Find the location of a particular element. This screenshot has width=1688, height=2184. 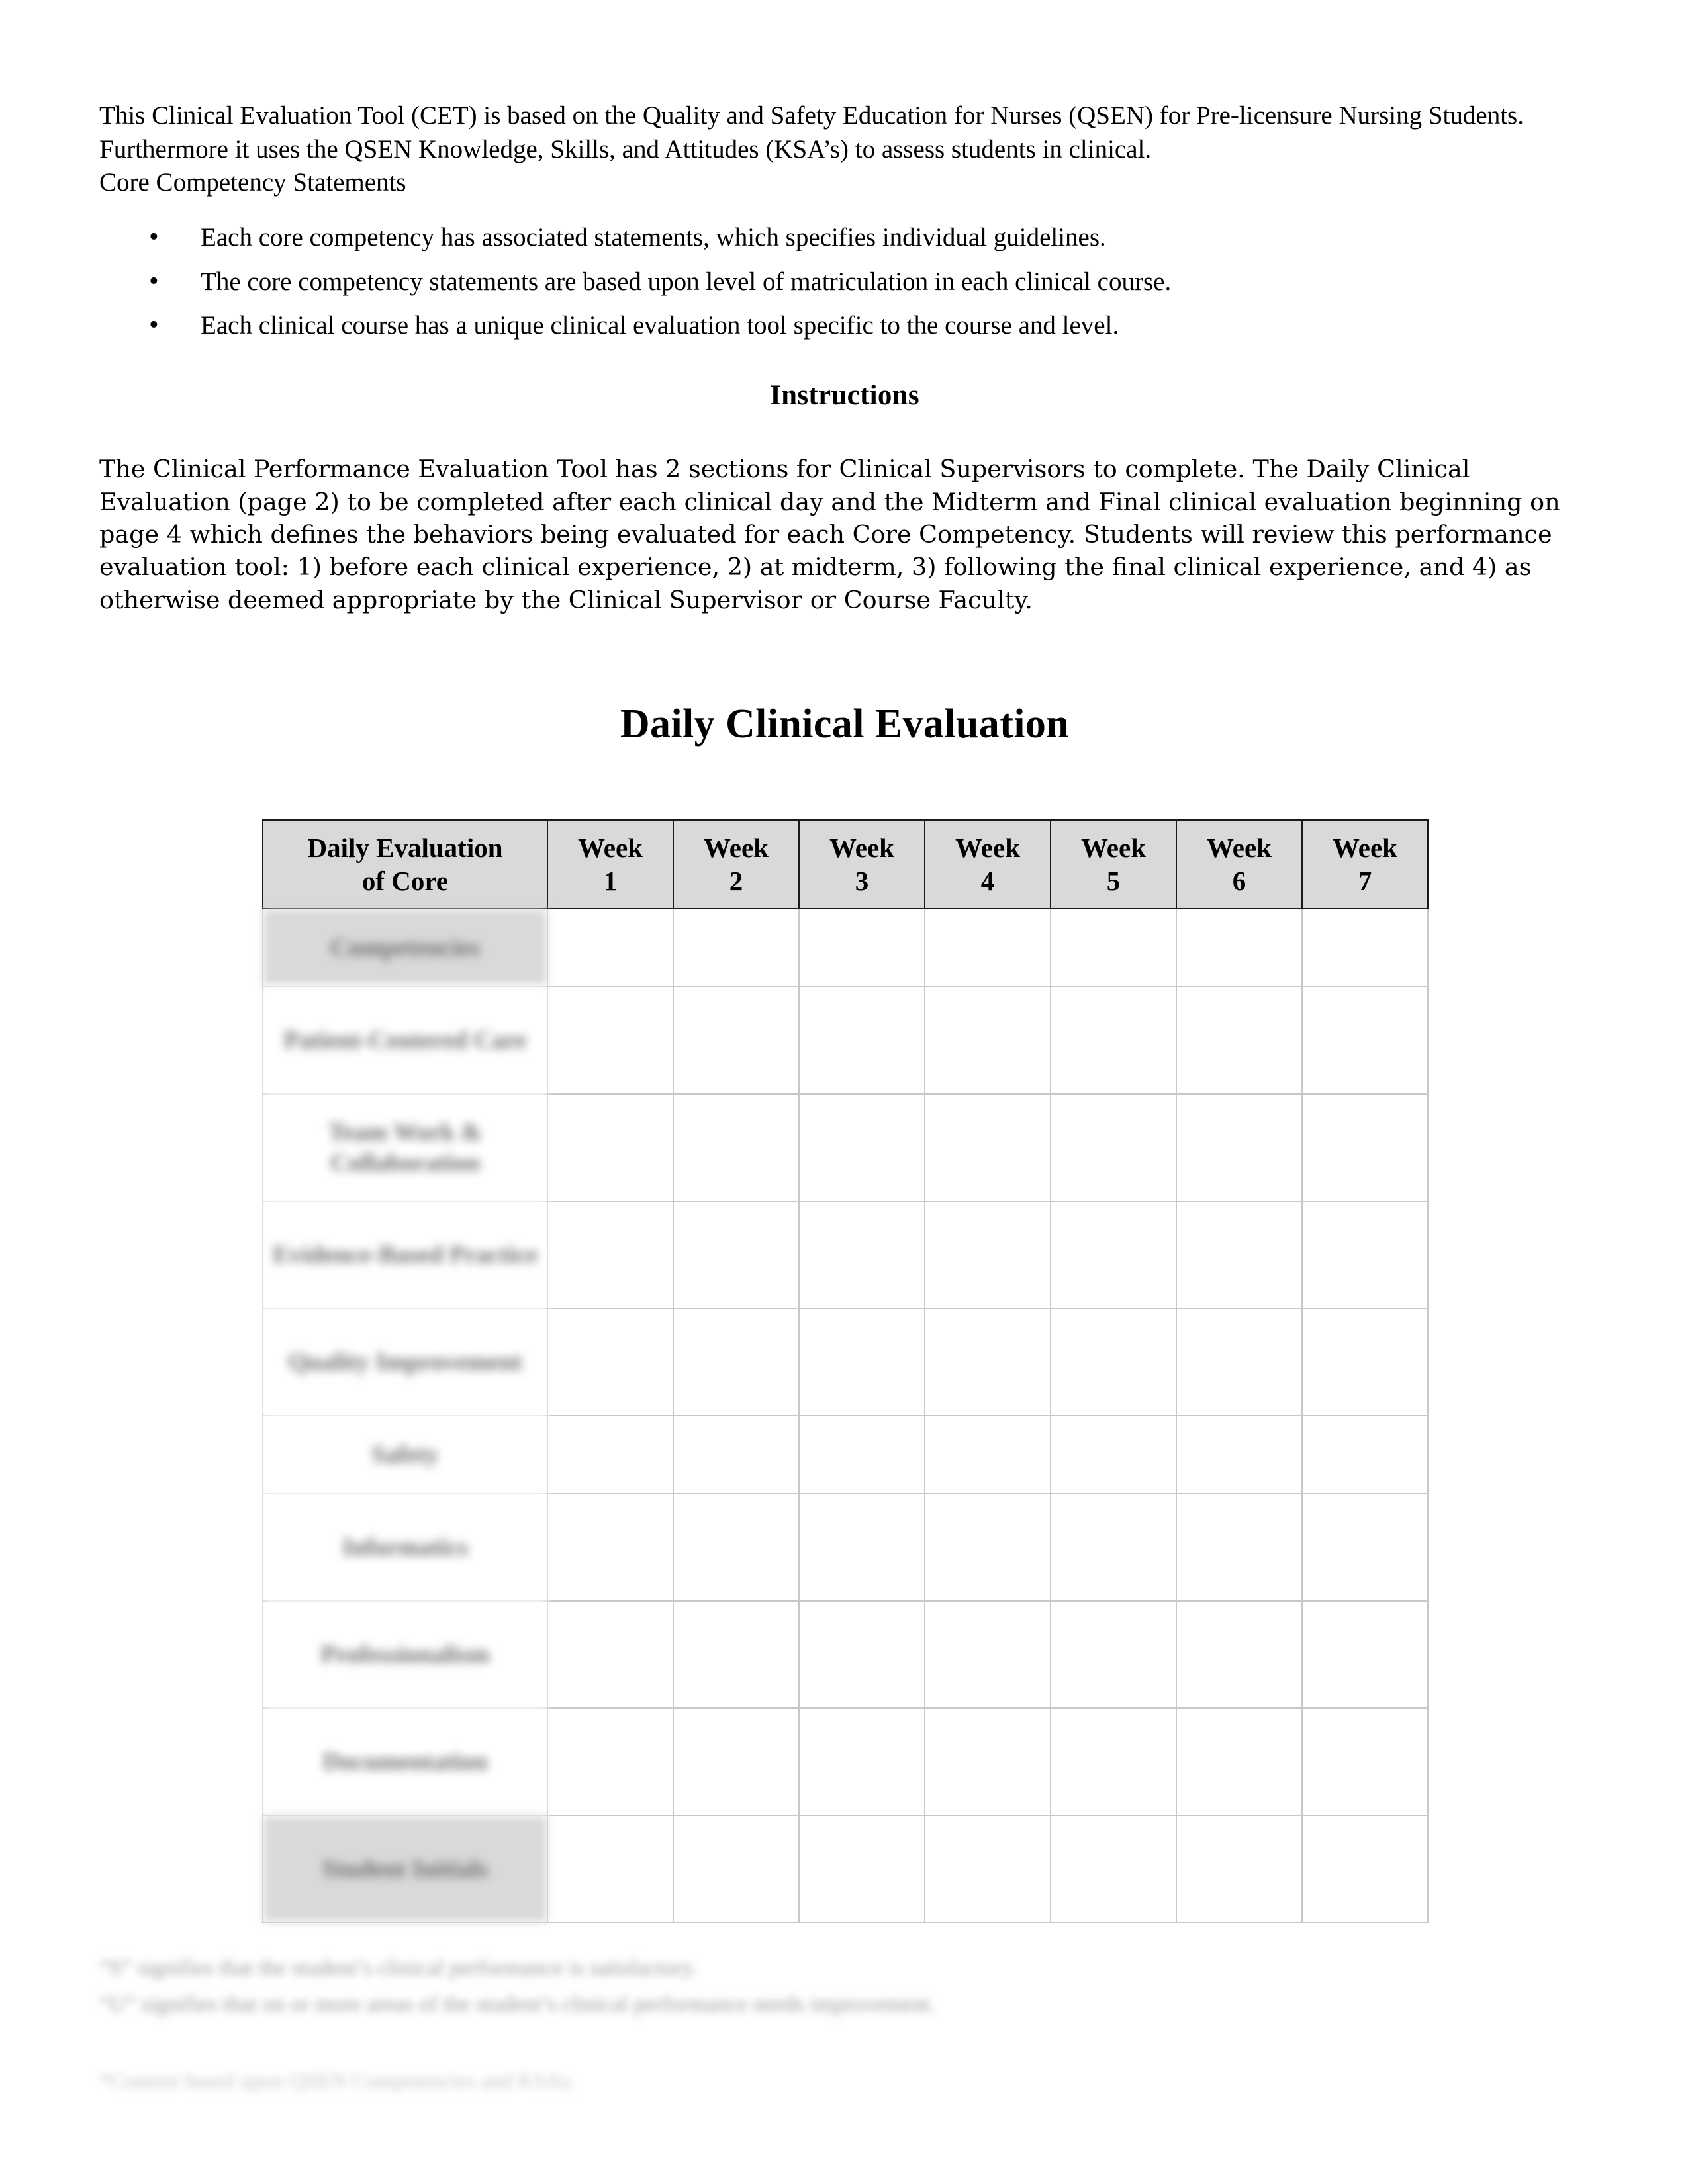

row-label-evidence-based-practice: Evidence-Based Practice is located at coordinates (405, 1255).